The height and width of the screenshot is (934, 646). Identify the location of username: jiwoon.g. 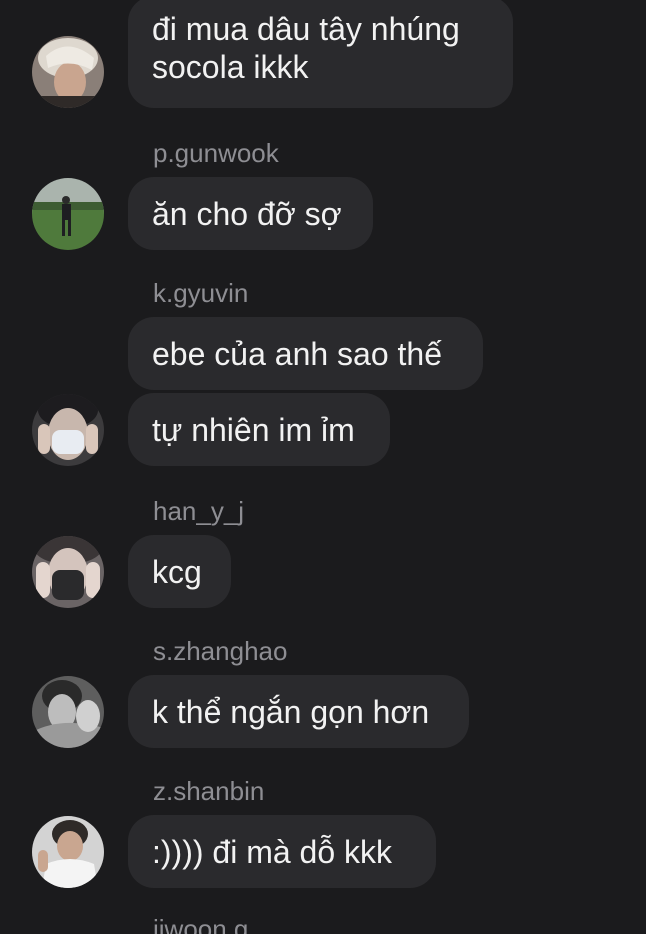
(200, 924).